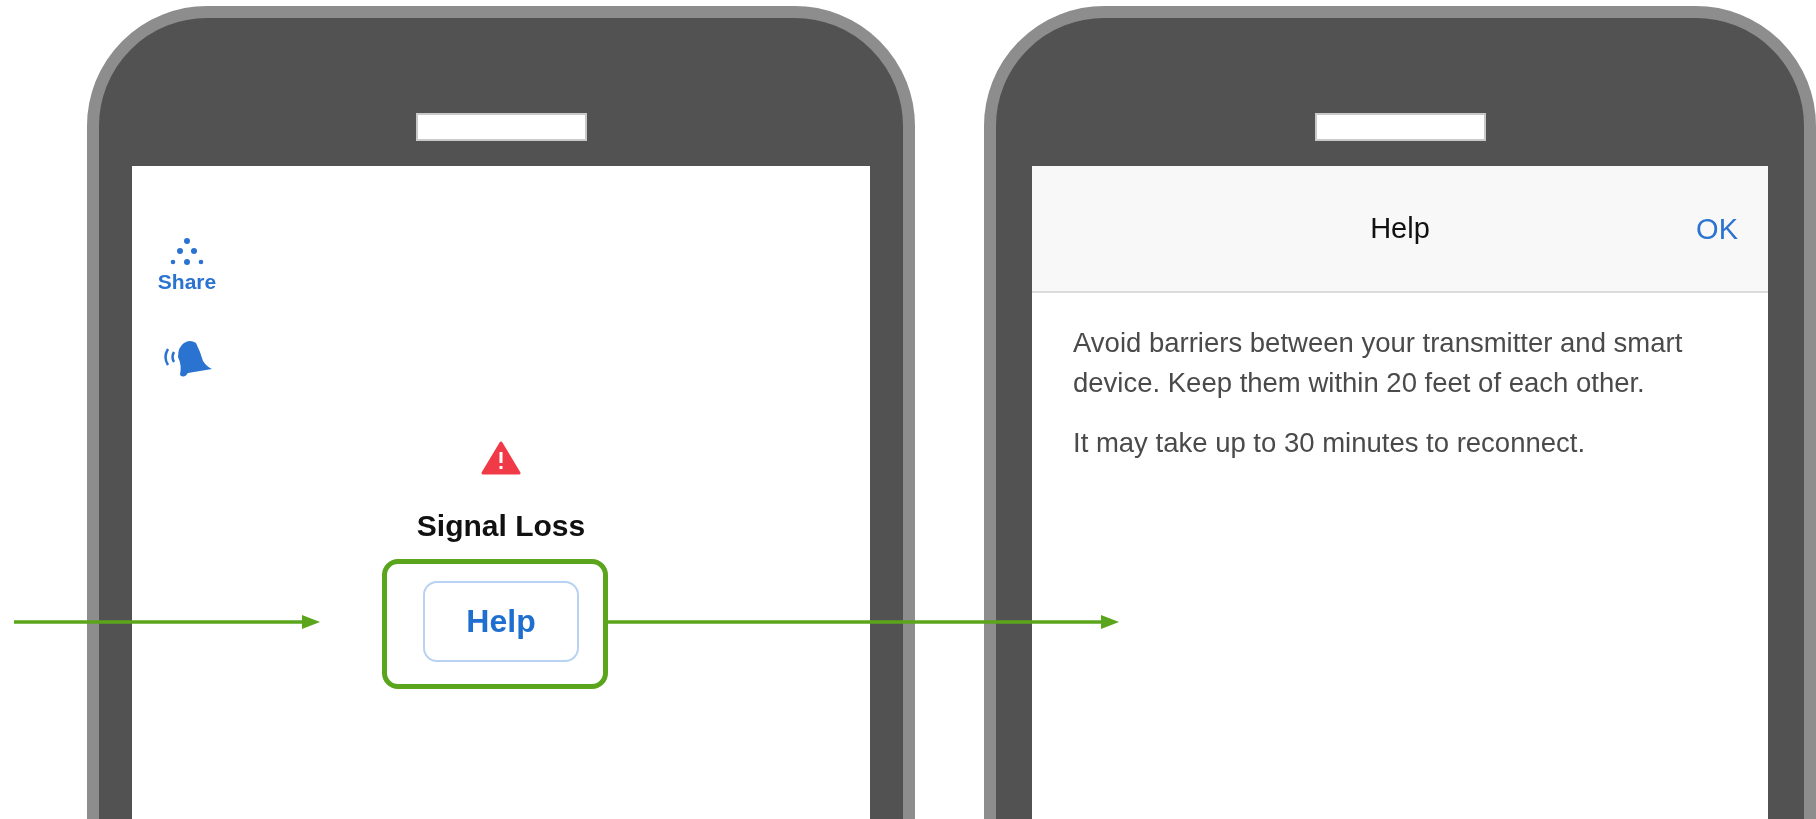 Image resolution: width=1816 pixels, height=819 pixels. What do you see at coordinates (1717, 228) in the screenshot?
I see `ok-button: OK` at bounding box center [1717, 228].